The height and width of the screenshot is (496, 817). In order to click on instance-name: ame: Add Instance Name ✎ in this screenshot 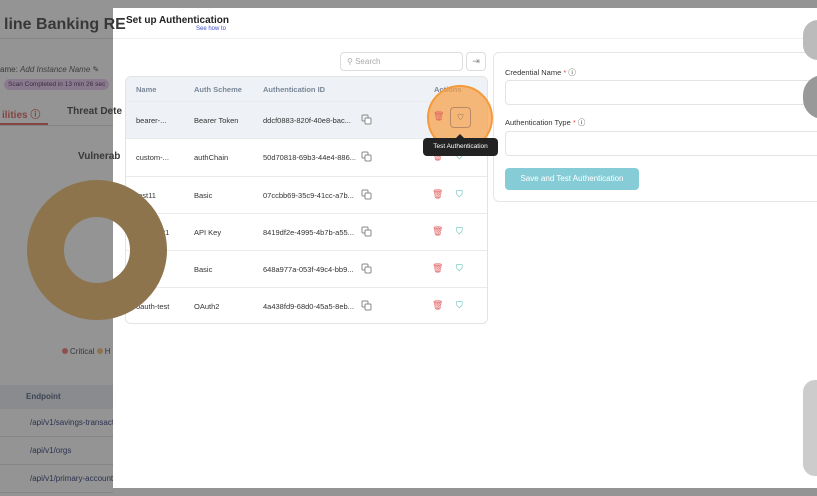, I will do `click(49, 69)`.